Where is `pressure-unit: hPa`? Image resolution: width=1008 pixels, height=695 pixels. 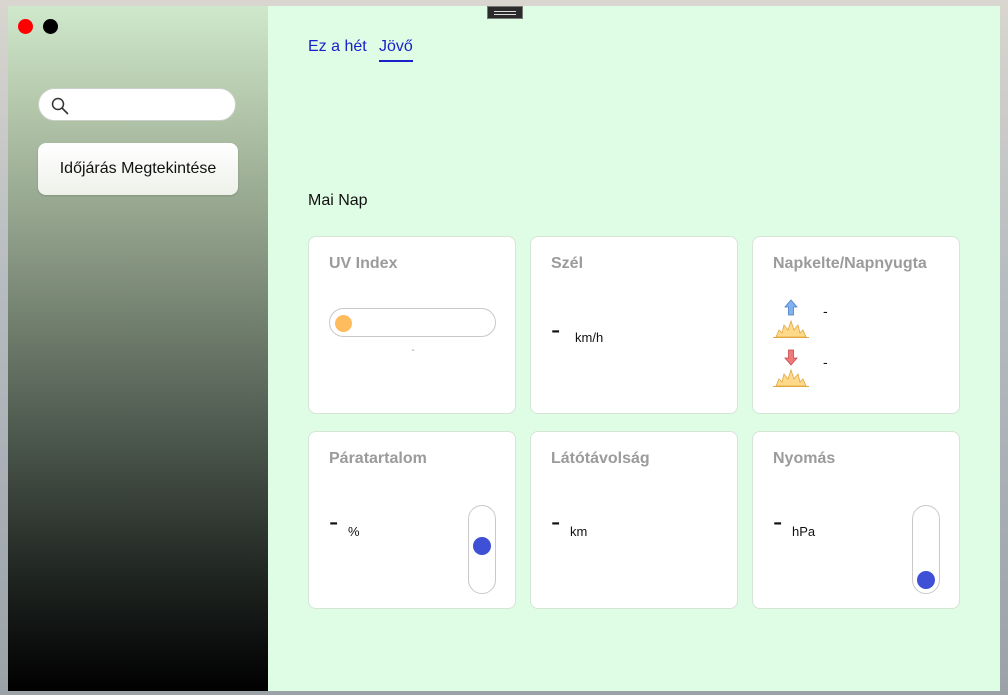 pressure-unit: hPa is located at coordinates (804, 531).